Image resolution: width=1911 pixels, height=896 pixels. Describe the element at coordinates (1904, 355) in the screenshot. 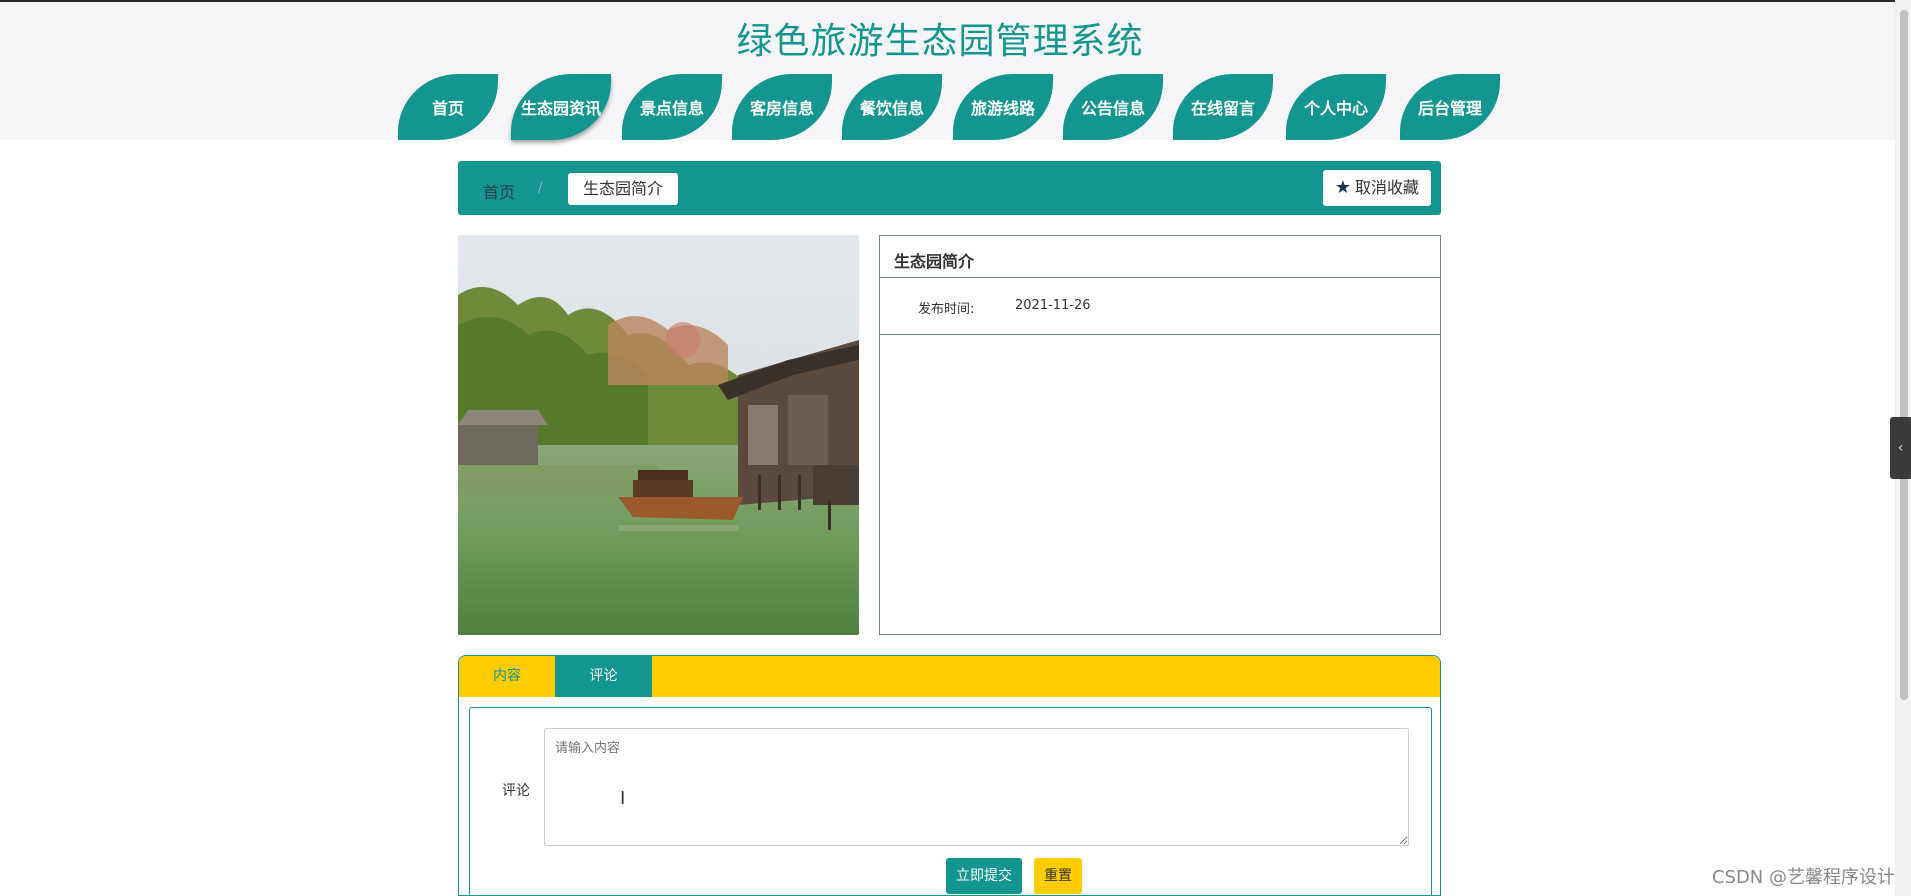

I see `scrollbar-thumb` at that location.